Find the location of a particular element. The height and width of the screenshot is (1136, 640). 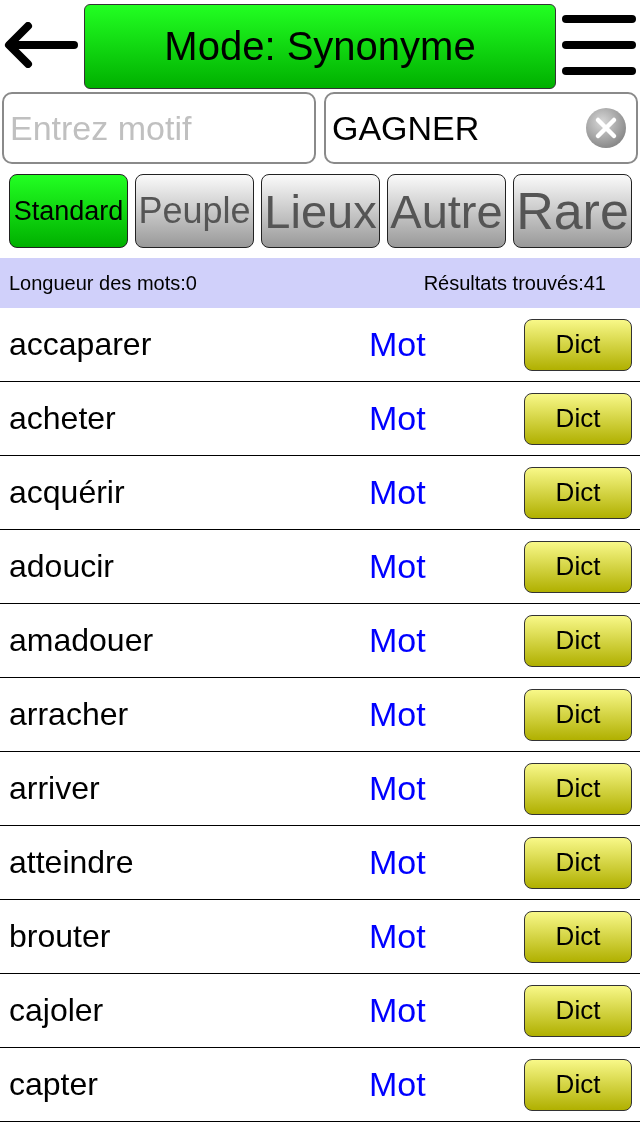

word-length-label: Longueur des mots:0 is located at coordinates (103, 283).